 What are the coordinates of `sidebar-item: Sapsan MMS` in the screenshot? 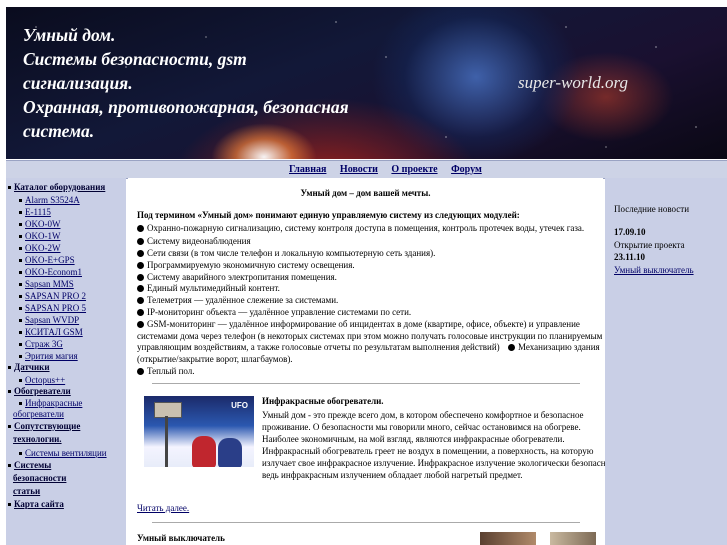 It's located at (46, 284).